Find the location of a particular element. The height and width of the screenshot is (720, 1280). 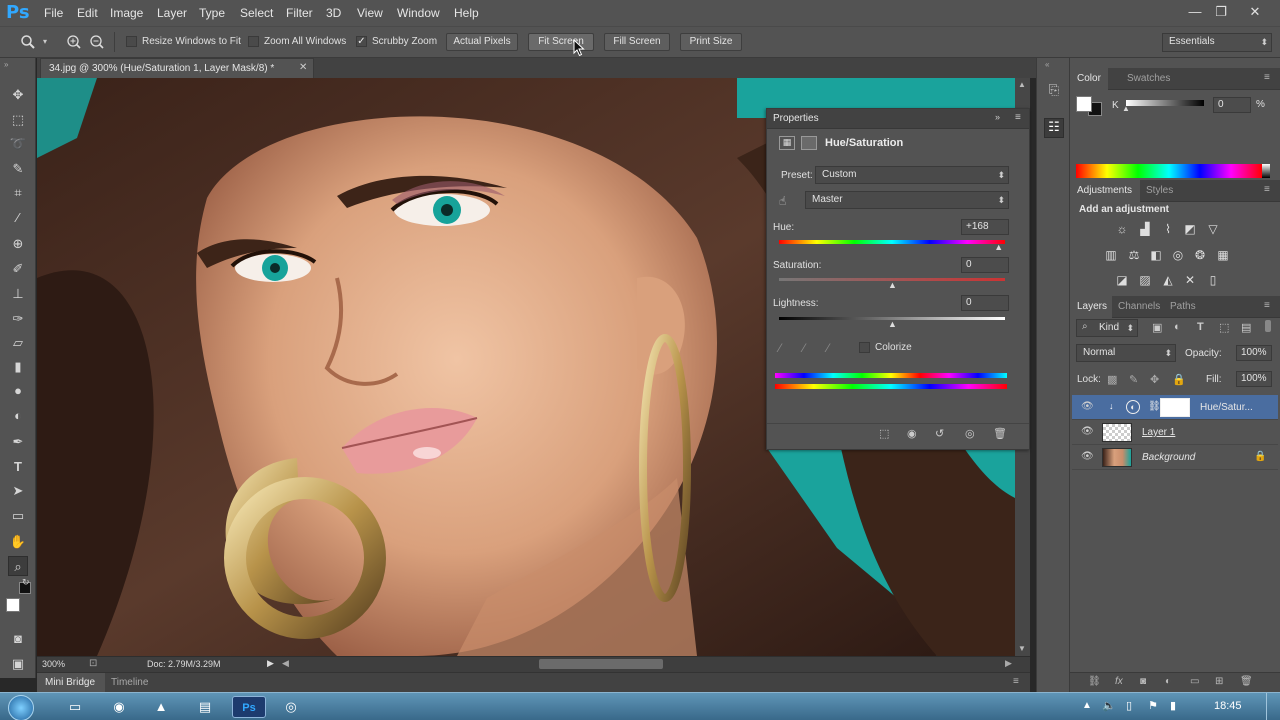

threshold-icon: ◭ is located at coordinates (1168, 280).